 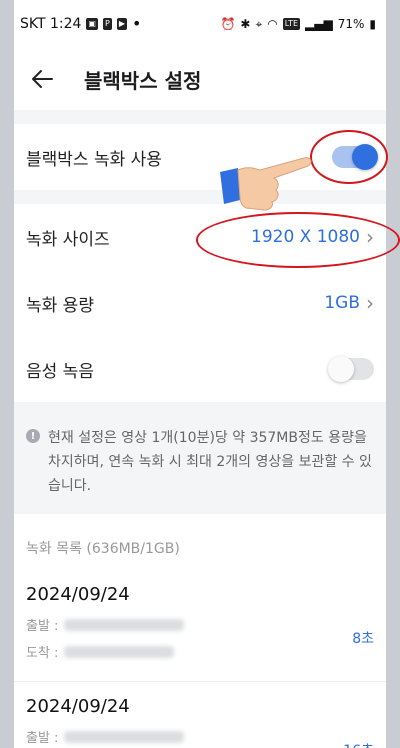 What do you see at coordinates (342, 303) in the screenshot?
I see `record-capacity-value: 1GB` at bounding box center [342, 303].